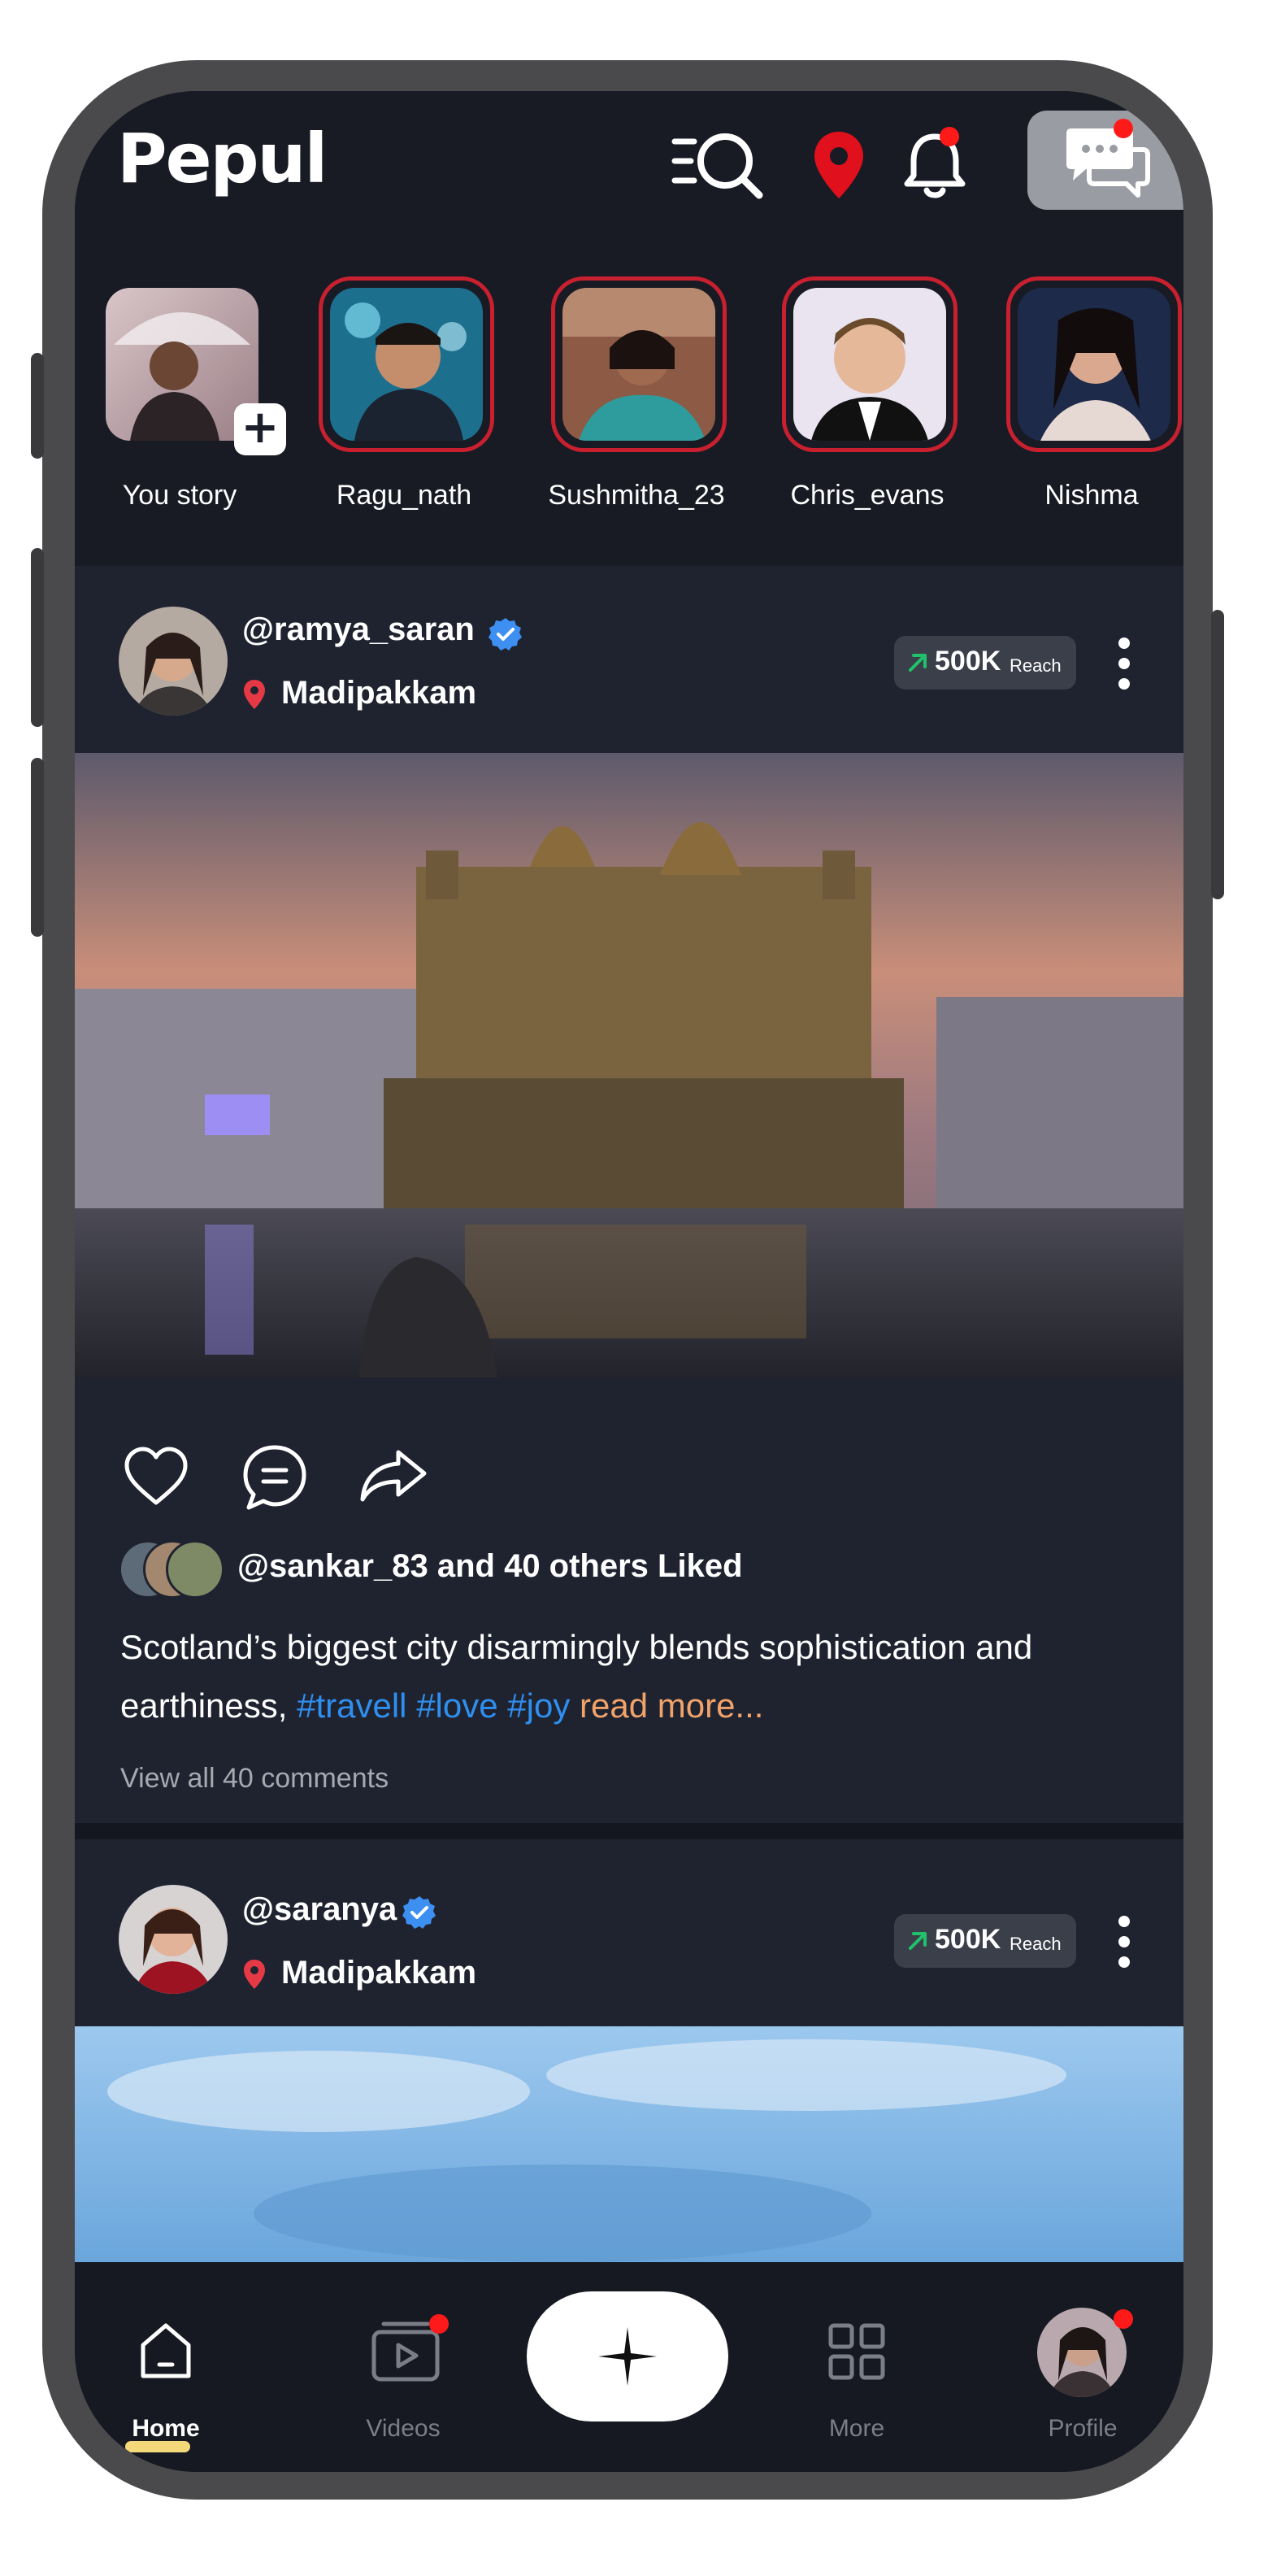 The width and height of the screenshot is (1268, 2576). Describe the element at coordinates (275, 1476) in the screenshot. I see `comment-icon` at that location.